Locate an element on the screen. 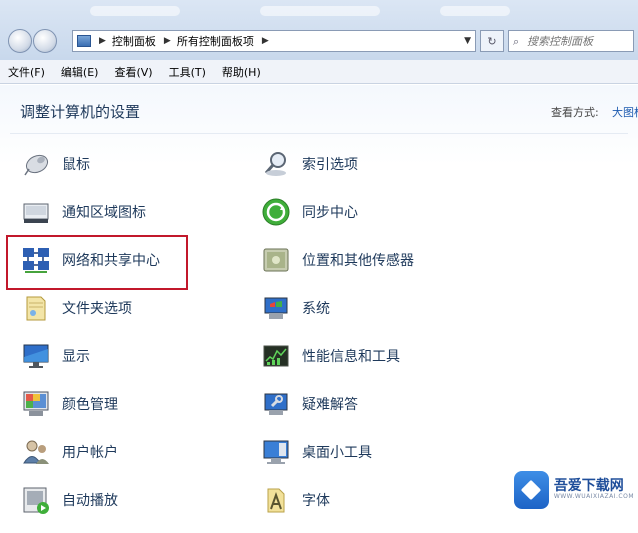 The width and height of the screenshot is (638, 533). watermark-subtitle: WWW.WUAIXIAZAI.COM is located at coordinates (593, 497).